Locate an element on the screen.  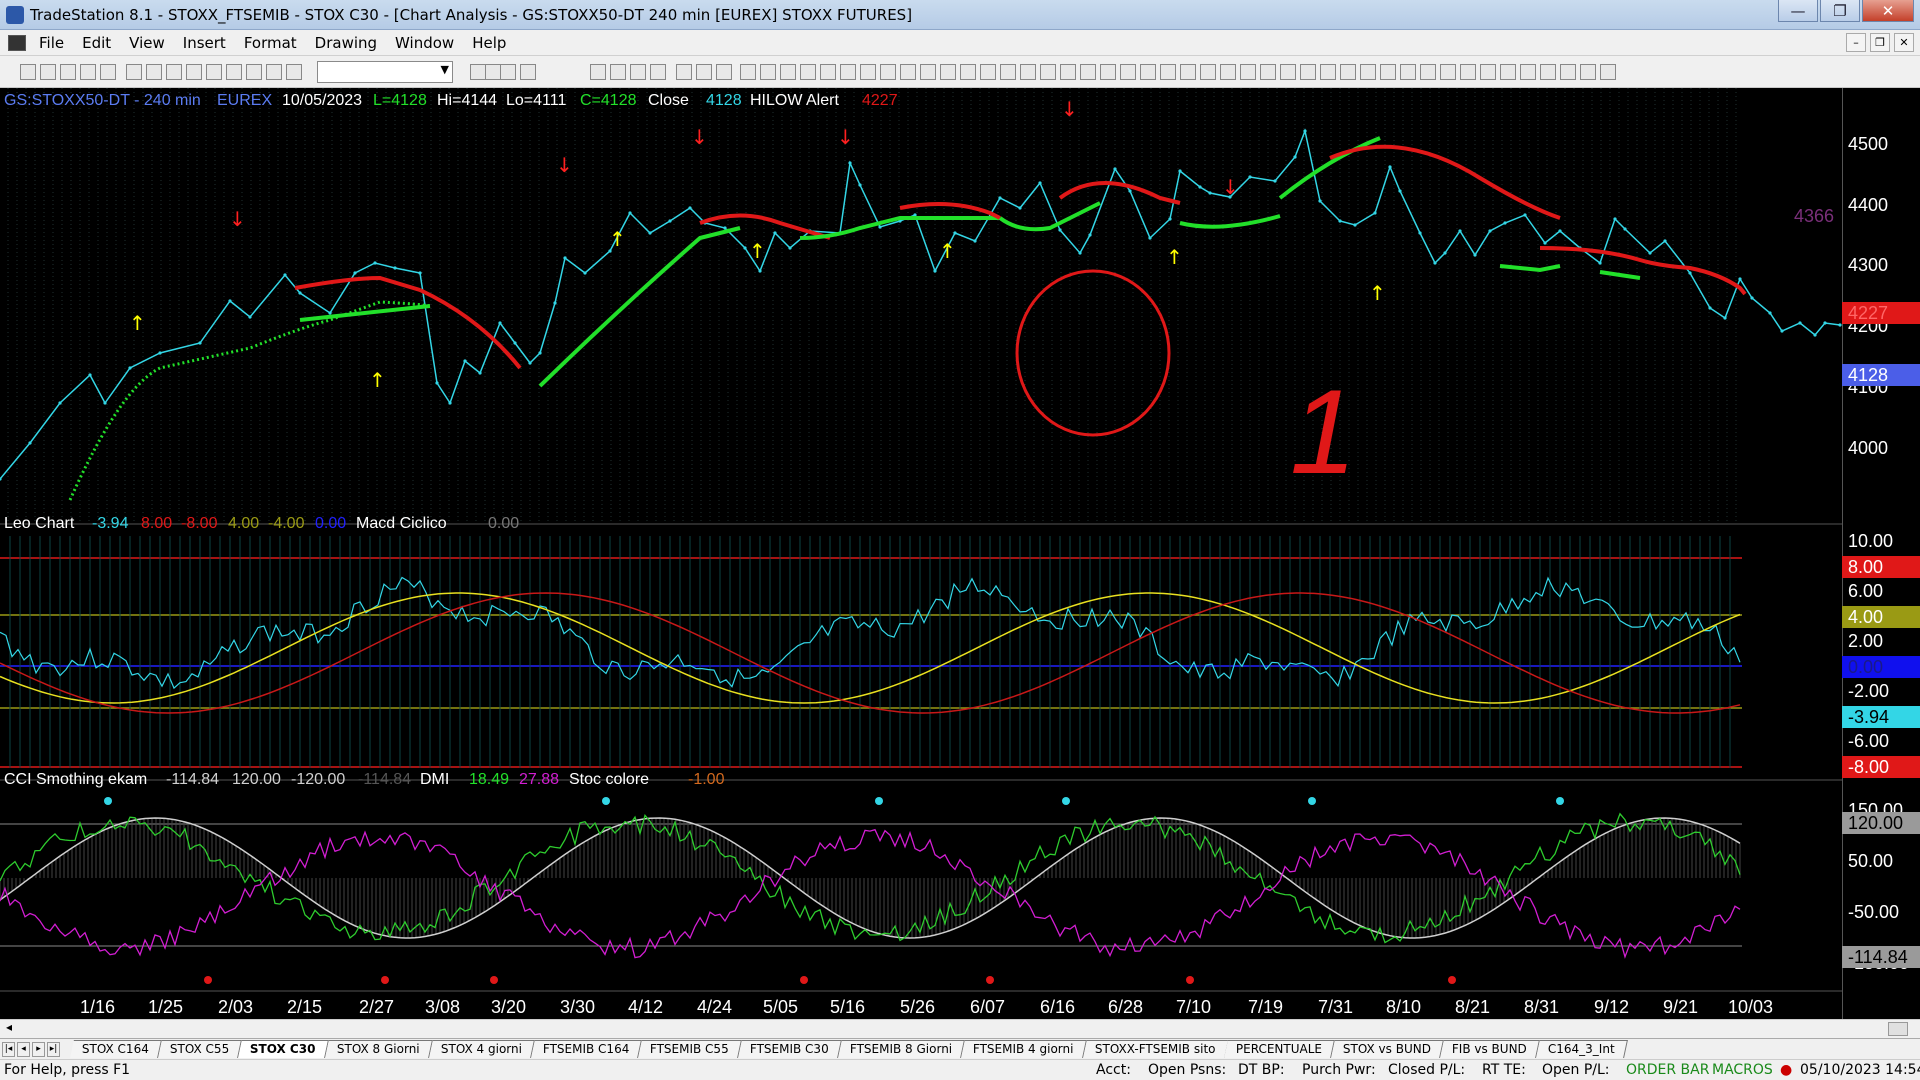
tab-ftsemib-c30: FTSEMIB C30 is located at coordinates (789, 1049).